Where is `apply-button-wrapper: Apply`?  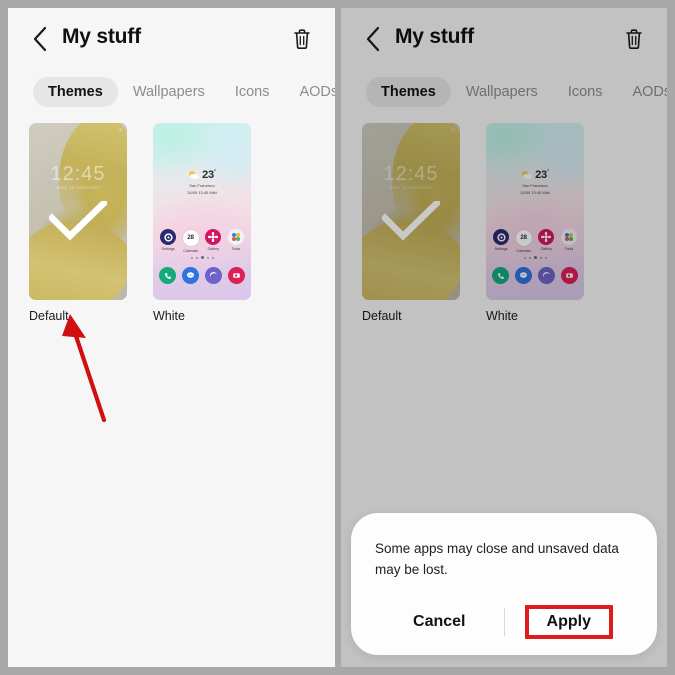 apply-button-wrapper: Apply is located at coordinates (569, 622).